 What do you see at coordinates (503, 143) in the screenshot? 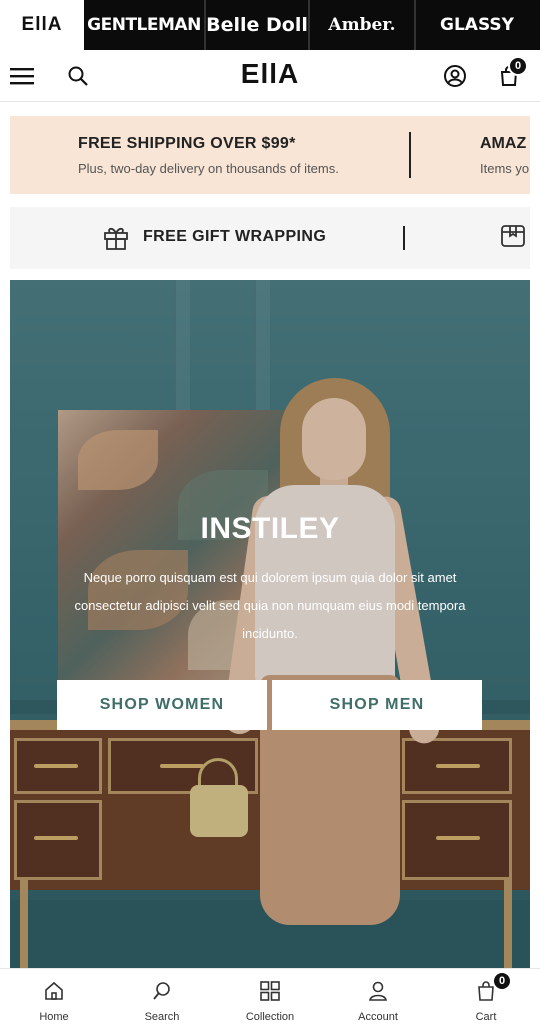
I see `promo-next-title: AMAZ` at bounding box center [503, 143].